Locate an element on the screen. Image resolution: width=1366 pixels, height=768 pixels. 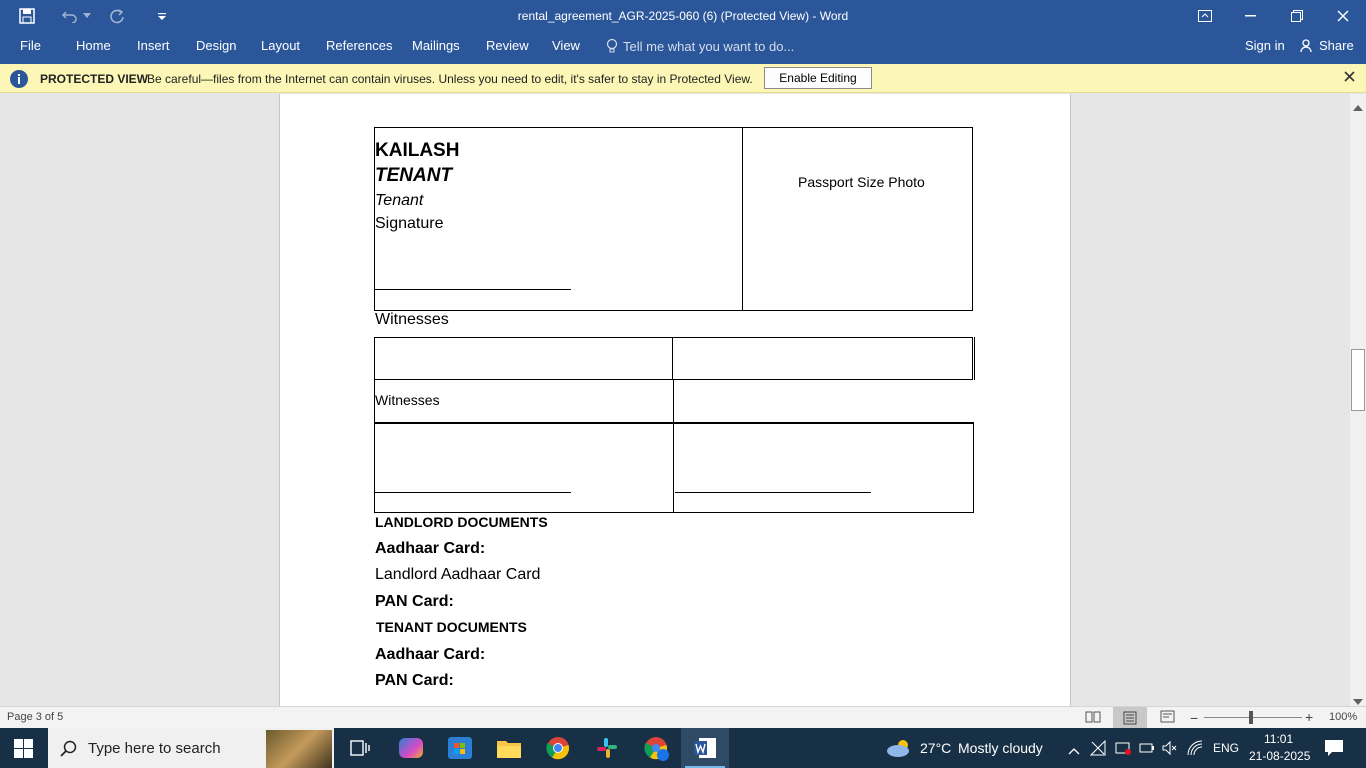
close-window-icon is located at coordinates (1343, 16).